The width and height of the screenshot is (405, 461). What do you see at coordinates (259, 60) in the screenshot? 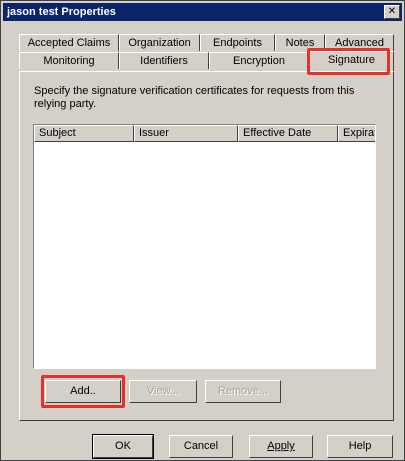
I see `tab-encryption: Encryption` at bounding box center [259, 60].